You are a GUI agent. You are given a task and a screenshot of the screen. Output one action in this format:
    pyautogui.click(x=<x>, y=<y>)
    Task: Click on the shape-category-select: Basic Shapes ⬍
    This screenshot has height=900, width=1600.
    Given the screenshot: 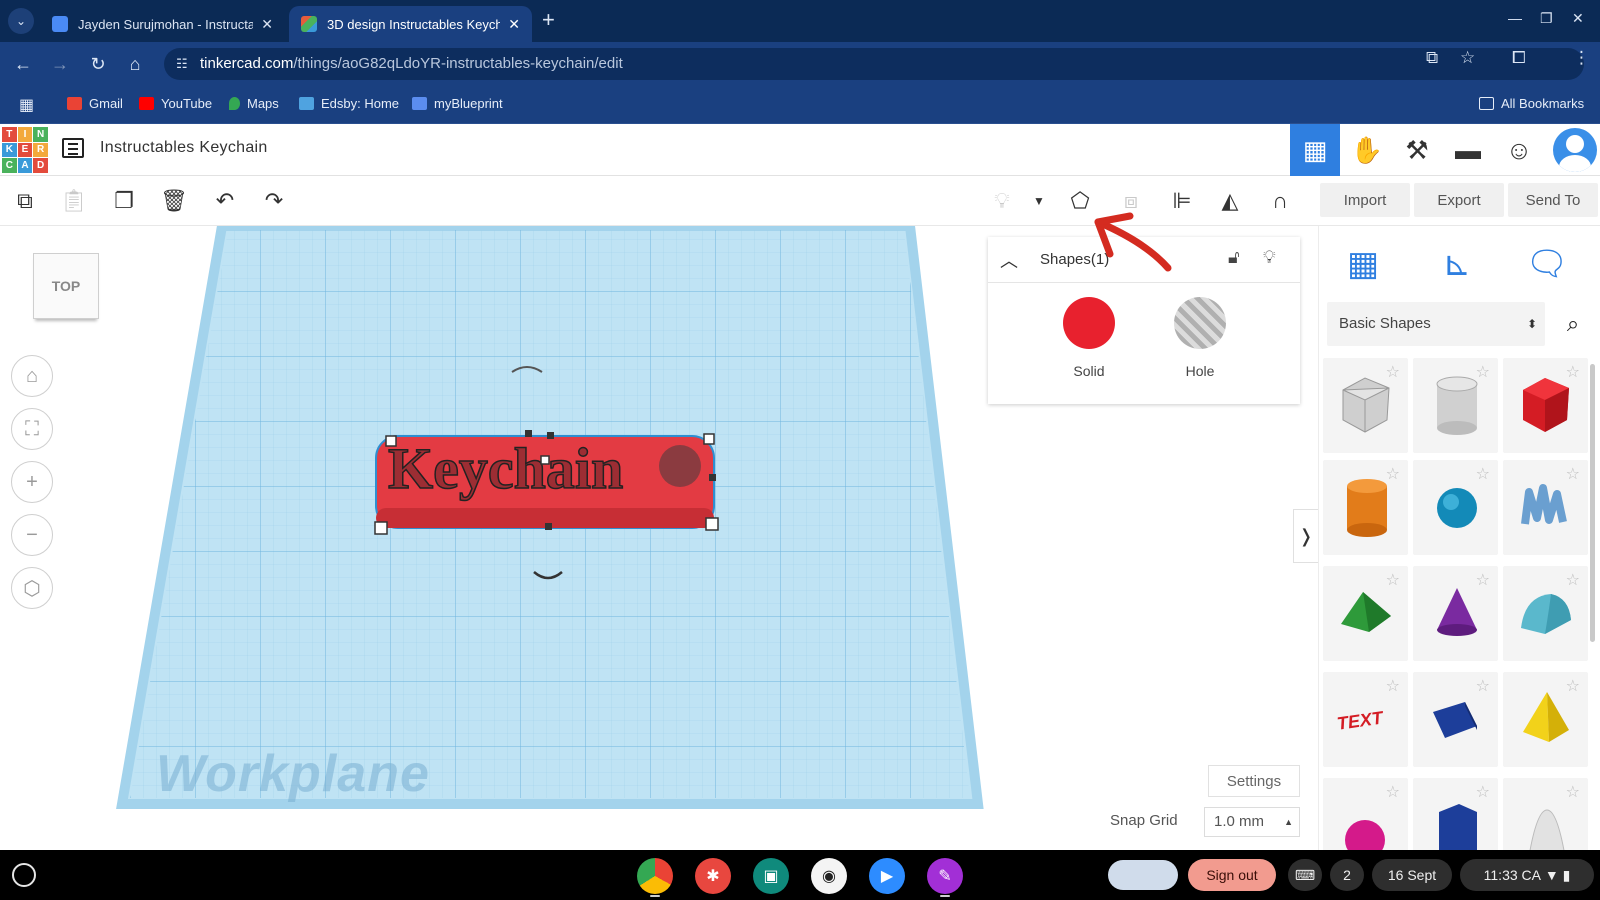 What is the action you would take?
    pyautogui.click(x=1436, y=324)
    